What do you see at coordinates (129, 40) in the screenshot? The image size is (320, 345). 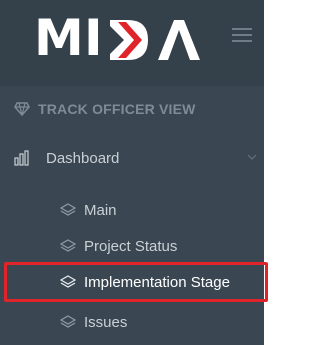 I see `logo-arrow-d` at bounding box center [129, 40].